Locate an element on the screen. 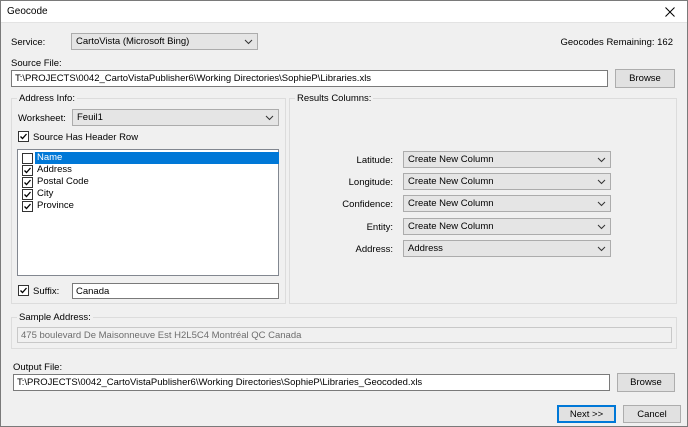 The width and height of the screenshot is (688, 427). address-column-value: Address is located at coordinates (425, 248).